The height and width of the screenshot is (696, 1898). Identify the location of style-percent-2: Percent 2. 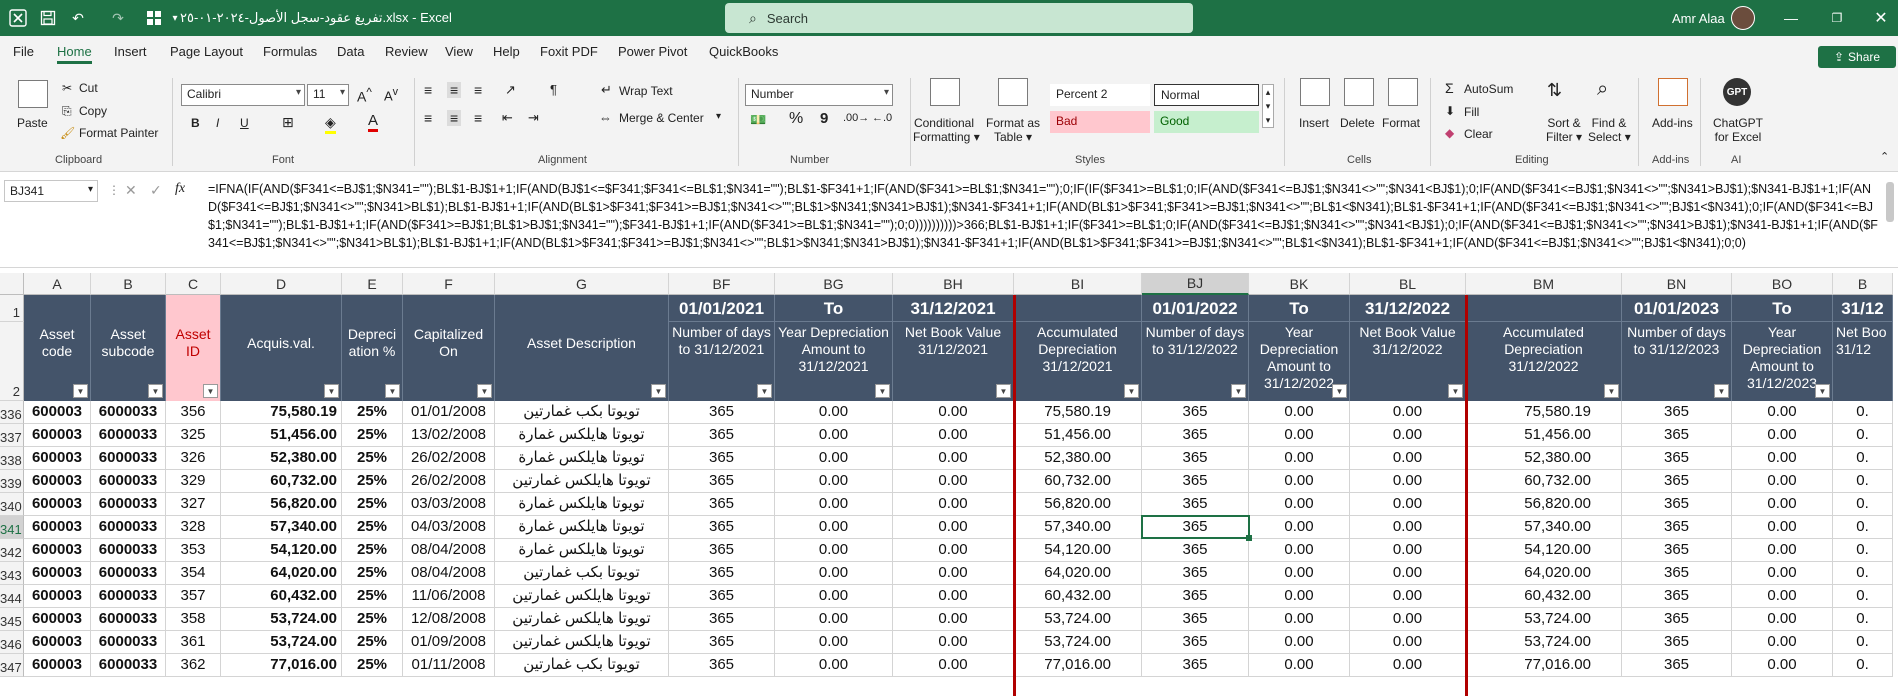
(1100, 95).